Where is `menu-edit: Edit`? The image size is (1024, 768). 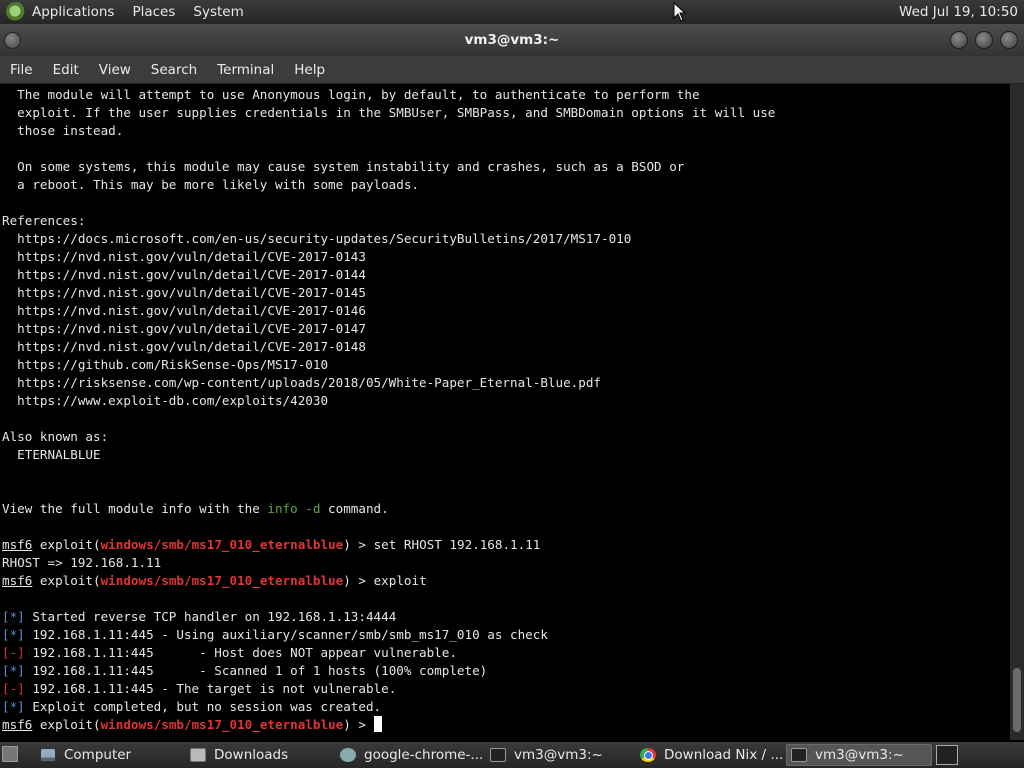
menu-edit: Edit is located at coordinates (66, 70).